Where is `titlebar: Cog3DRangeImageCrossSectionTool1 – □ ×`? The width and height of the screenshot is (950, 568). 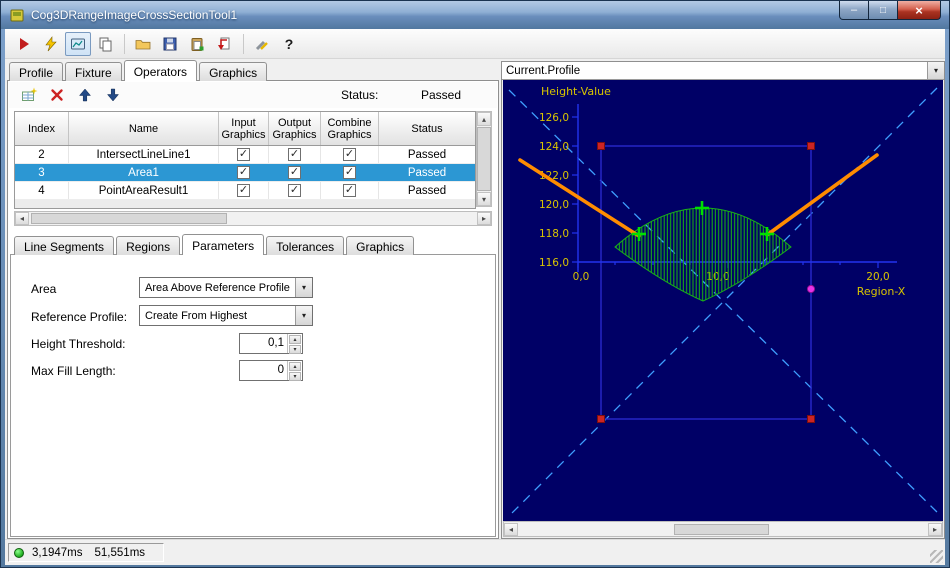
titlebar: Cog3DRangeImageCrossSectionTool1 – □ × is located at coordinates (475, 15).